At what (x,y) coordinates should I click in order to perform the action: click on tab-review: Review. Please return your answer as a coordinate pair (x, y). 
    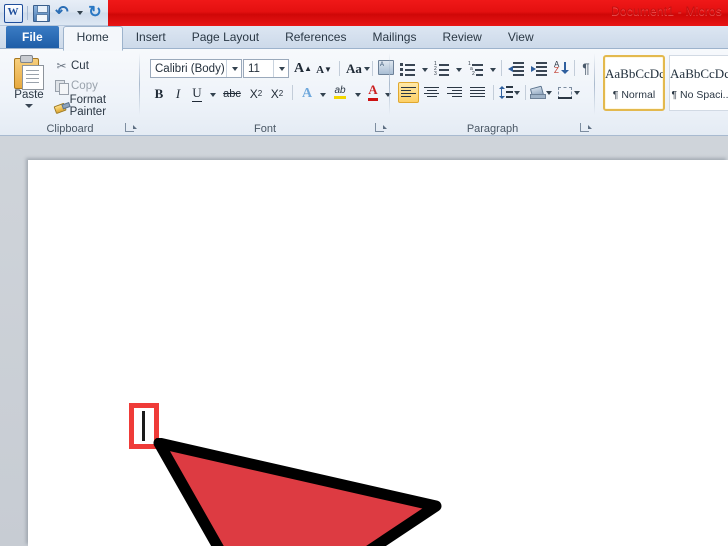
    Looking at the image, I should click on (461, 37).